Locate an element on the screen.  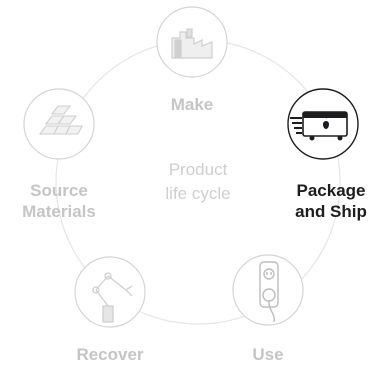
source-label-line2: Materials is located at coordinates (59, 211).